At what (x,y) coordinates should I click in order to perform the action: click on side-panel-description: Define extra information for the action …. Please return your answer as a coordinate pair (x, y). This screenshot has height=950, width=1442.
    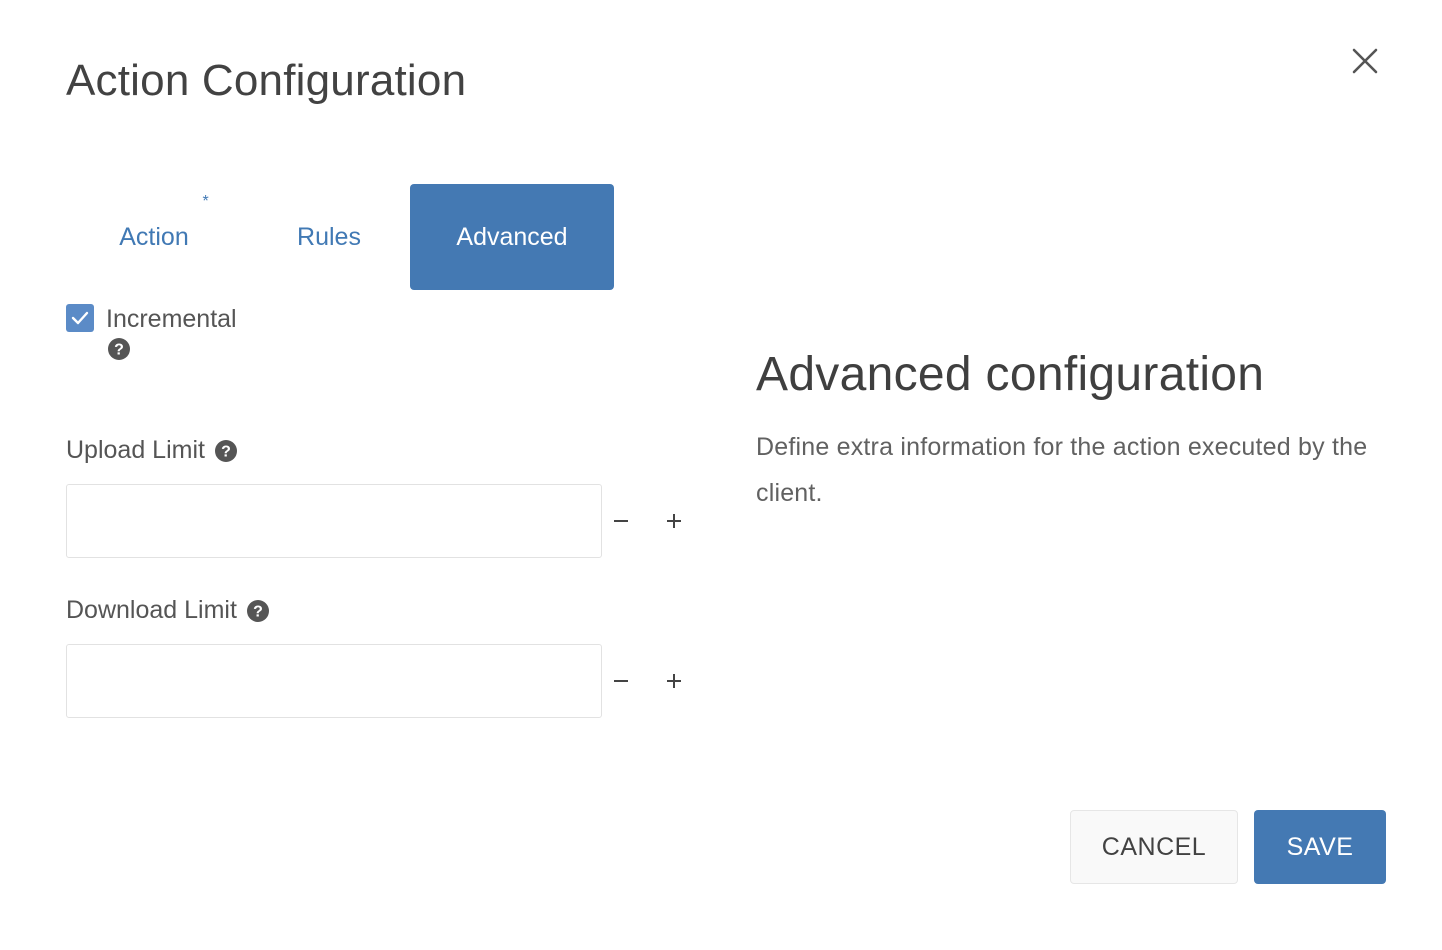
    Looking at the image, I should click on (1062, 470).